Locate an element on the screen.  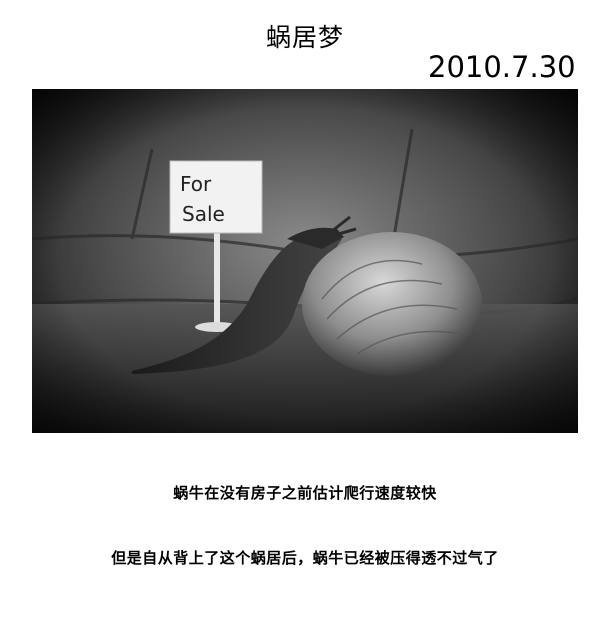
caption-2: 但是自从背上了这个蜗居后，蜗牛已经被压得透不过气了 is located at coordinates (305, 558).